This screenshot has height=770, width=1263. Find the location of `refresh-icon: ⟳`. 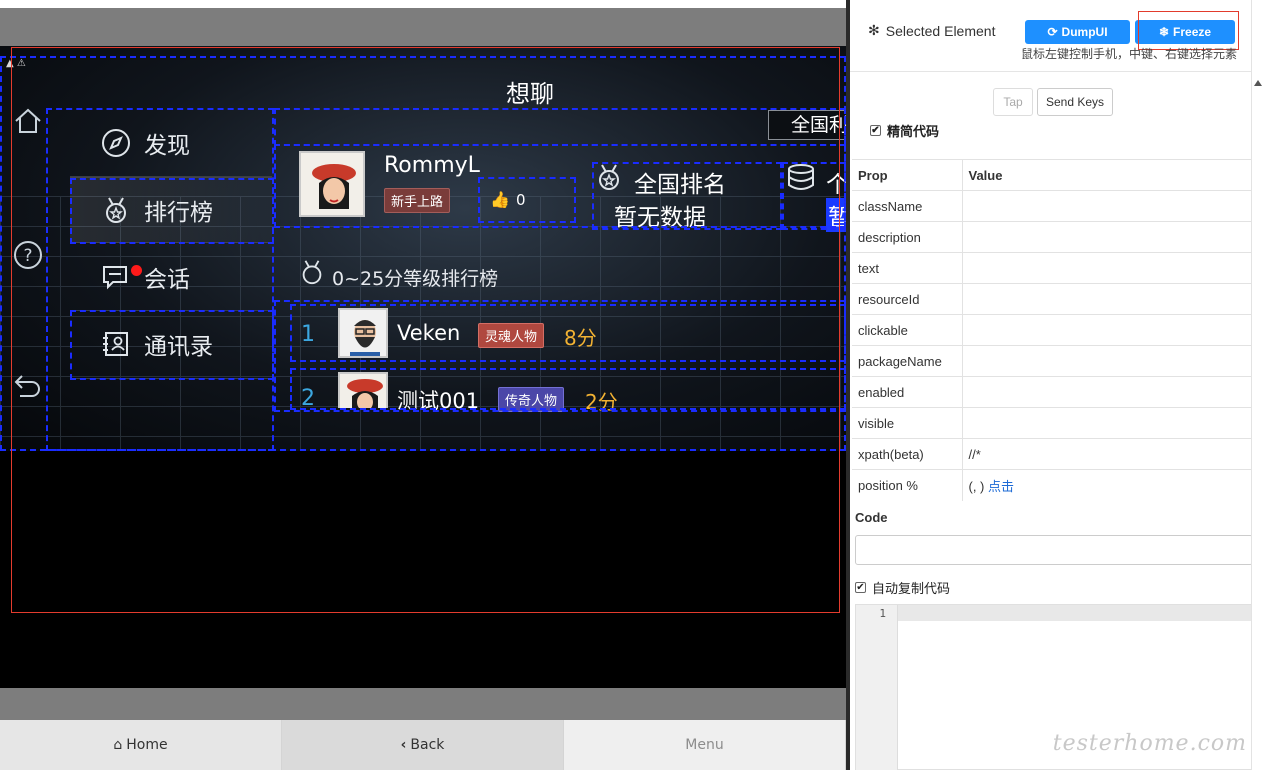

refresh-icon: ⟳ is located at coordinates (1052, 32).